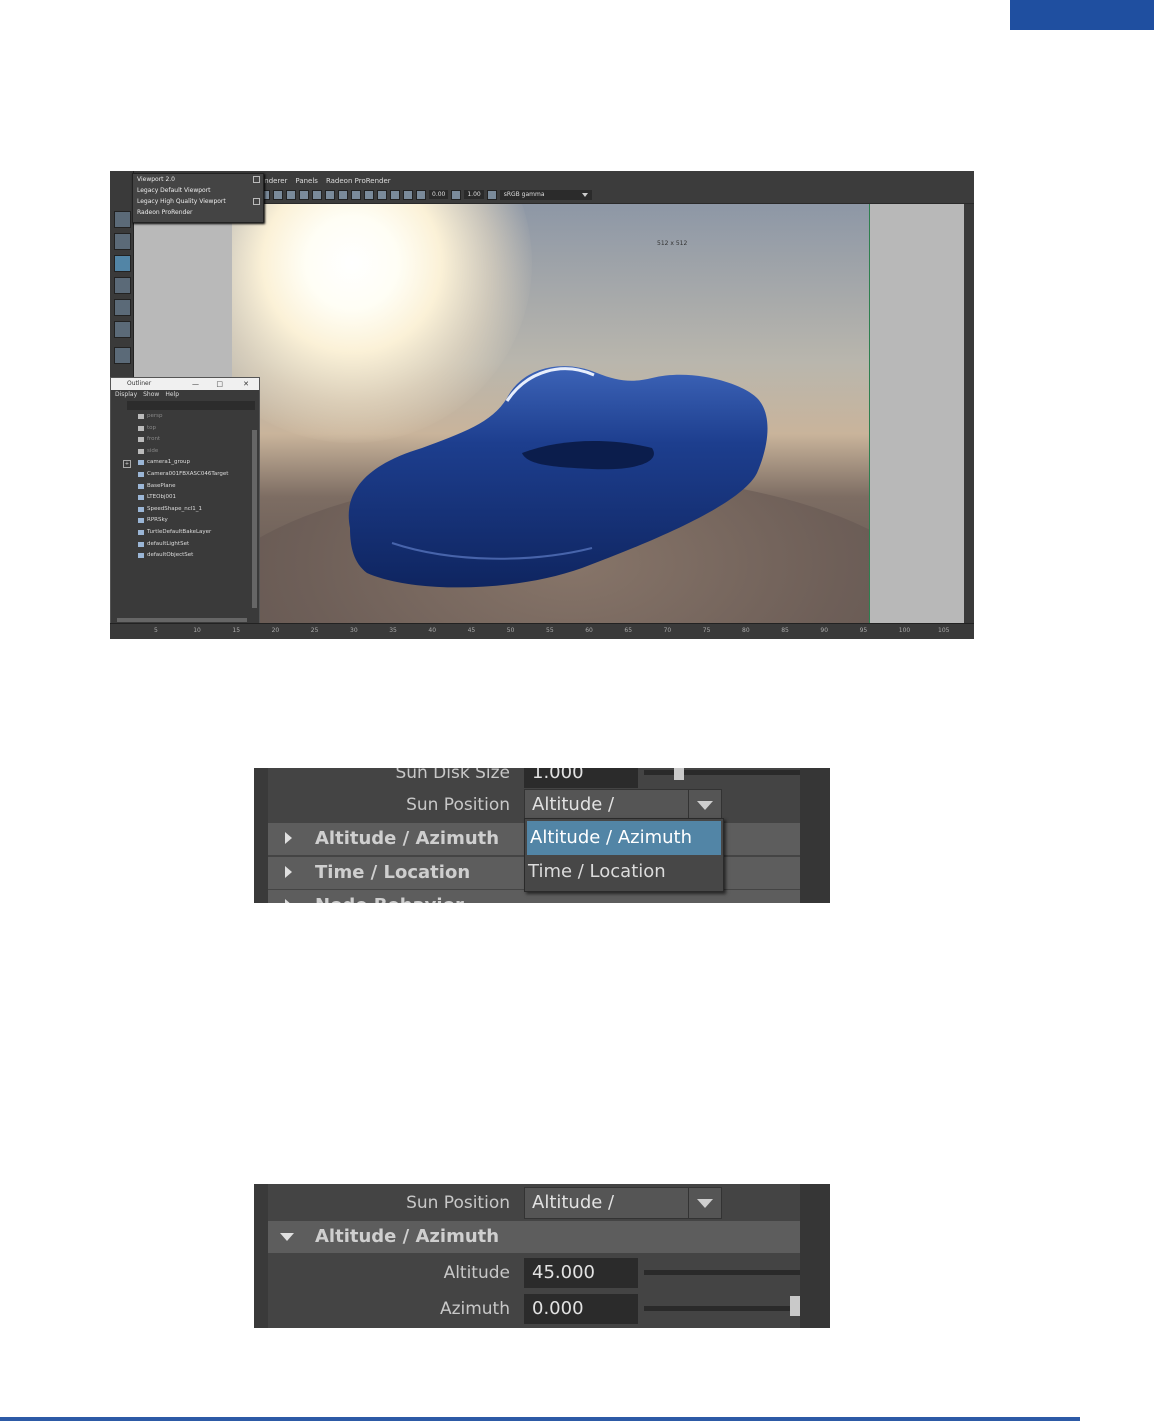 Image resolution: width=1154 pixels, height=1423 pixels. Describe the element at coordinates (304, 194) in the screenshot. I see `texture-icon` at that location.